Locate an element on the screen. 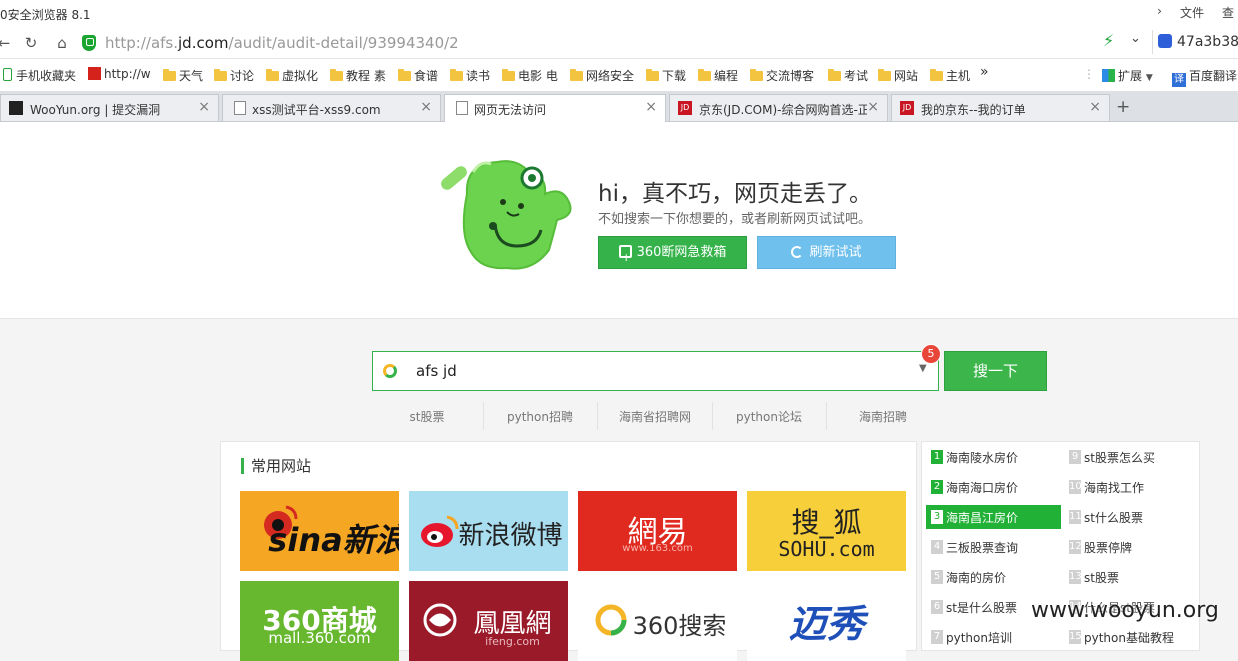  site-tile-163: 網易 www.163.com is located at coordinates (657, 531).